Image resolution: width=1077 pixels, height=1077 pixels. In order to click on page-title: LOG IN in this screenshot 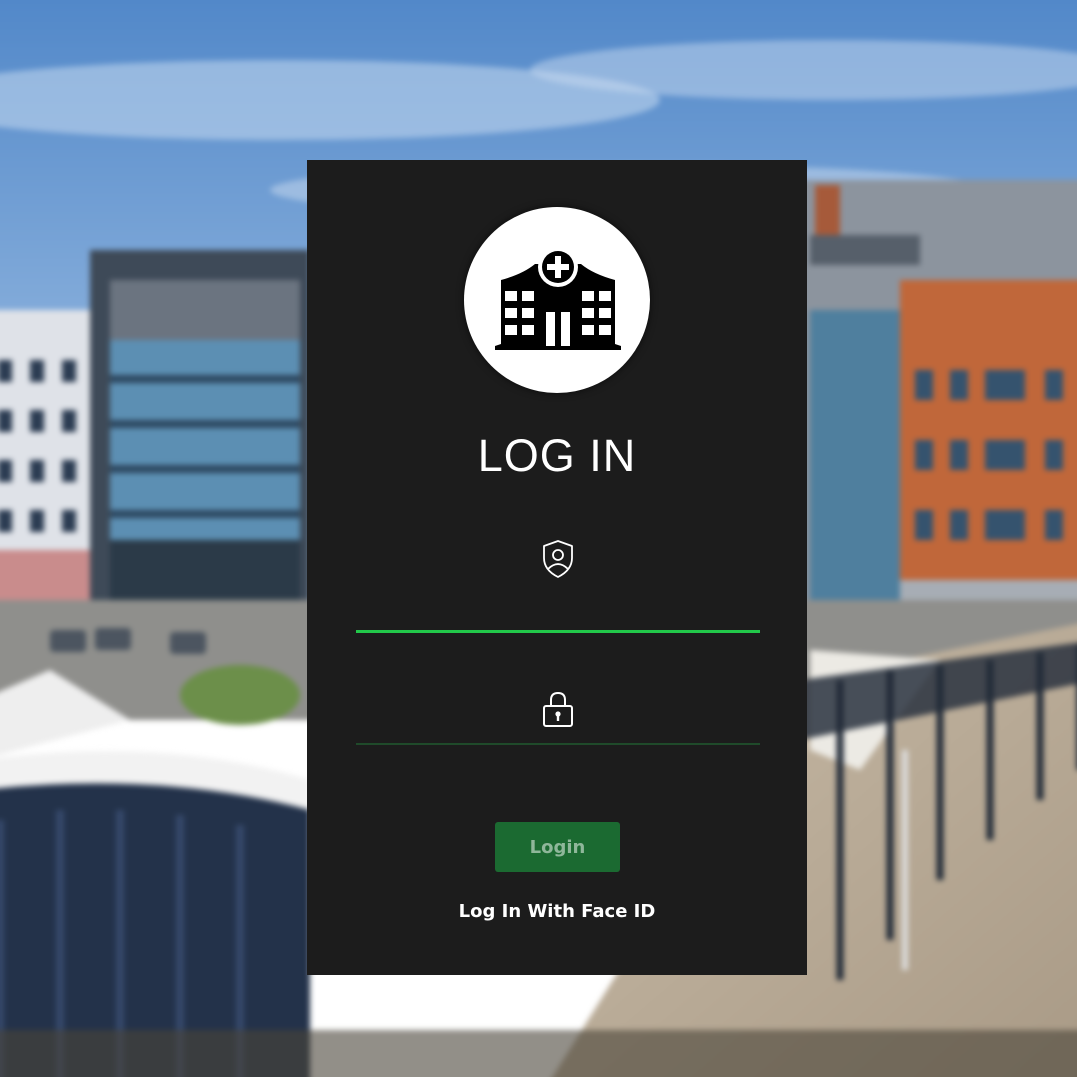, I will do `click(557, 455)`.